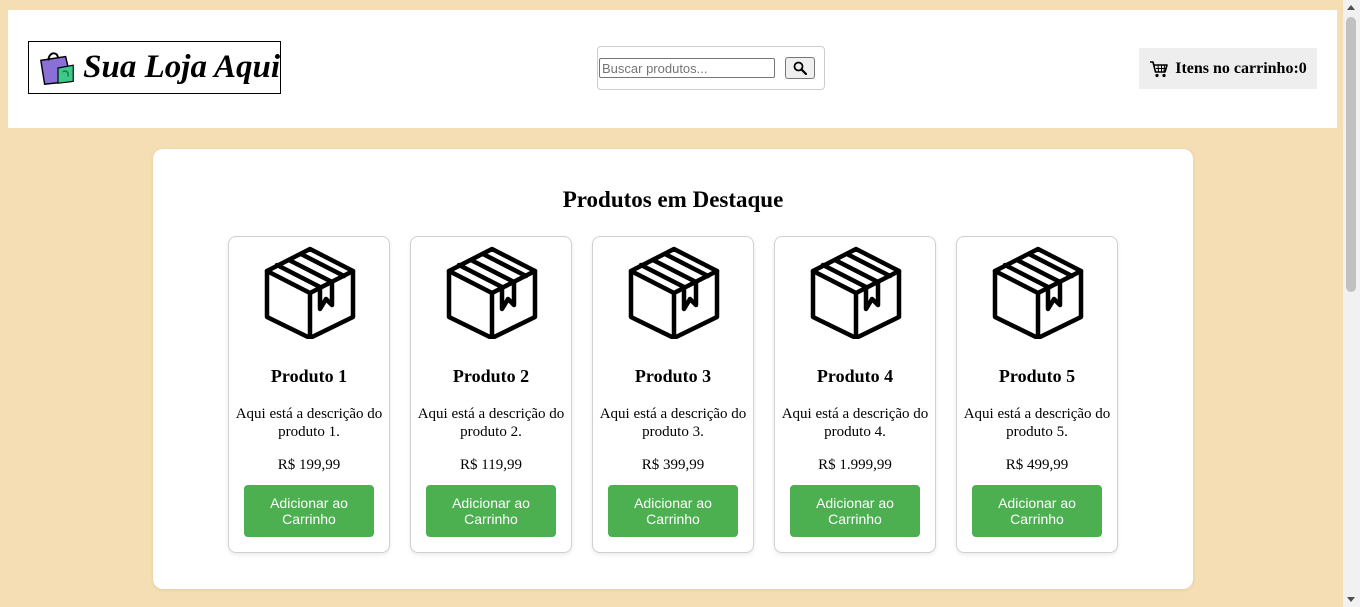 The width and height of the screenshot is (1360, 607). Describe the element at coordinates (673, 376) in the screenshot. I see `product-name: Produto 3` at that location.